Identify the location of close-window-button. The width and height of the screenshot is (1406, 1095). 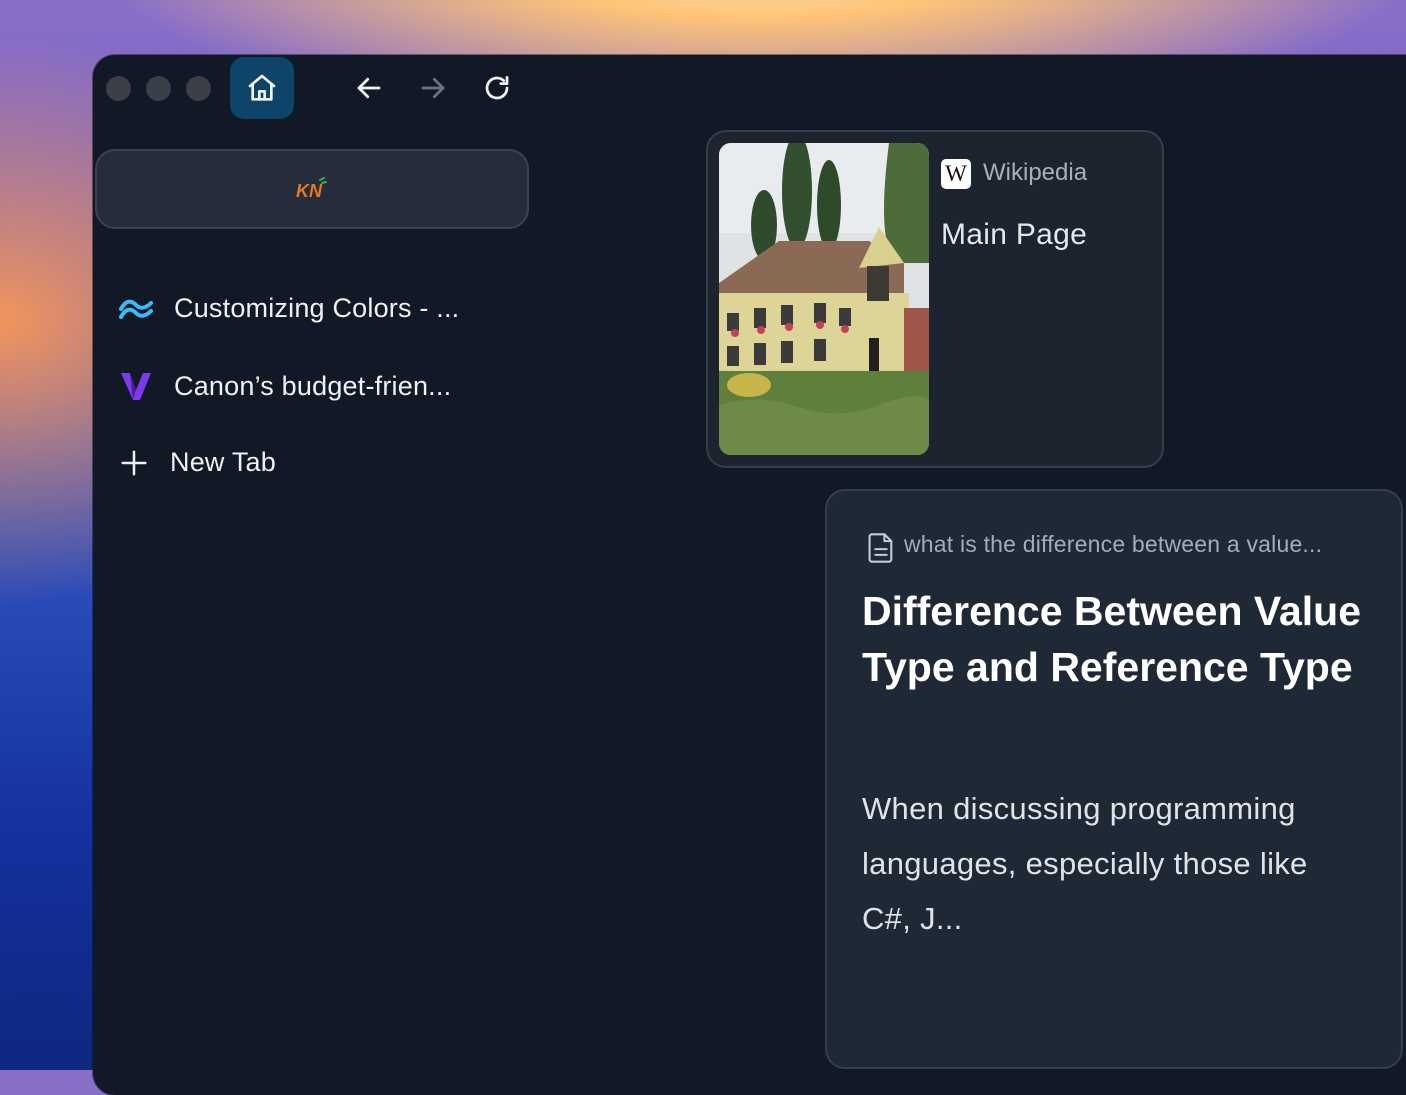
(118, 88).